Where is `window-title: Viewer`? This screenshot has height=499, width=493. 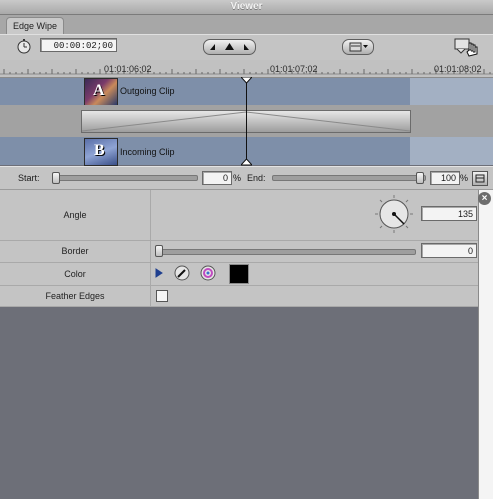
window-title: Viewer is located at coordinates (246, 6).